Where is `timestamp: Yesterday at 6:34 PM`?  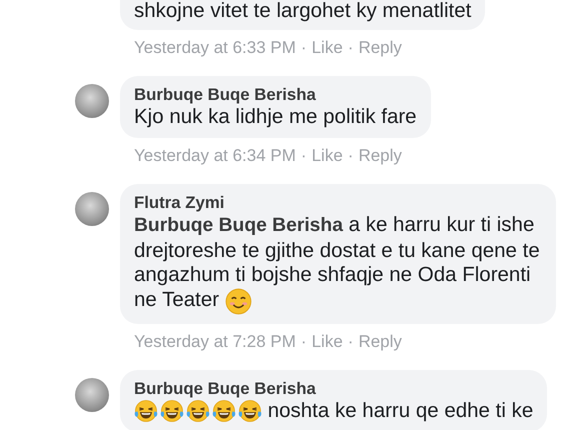
timestamp: Yesterday at 6:34 PM is located at coordinates (215, 156).